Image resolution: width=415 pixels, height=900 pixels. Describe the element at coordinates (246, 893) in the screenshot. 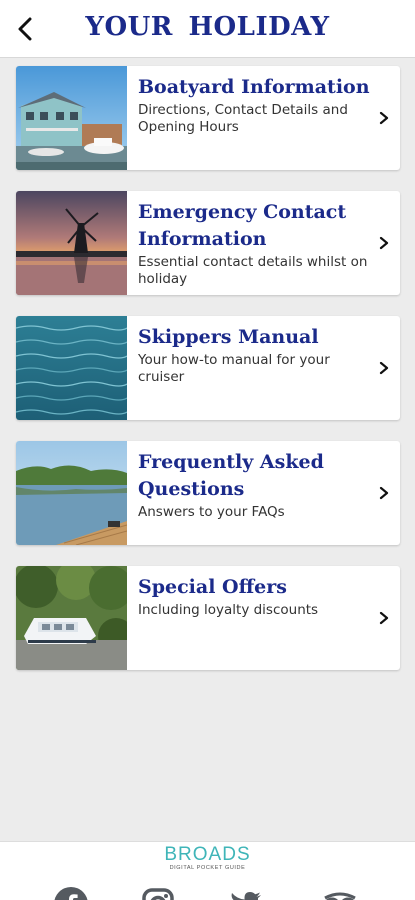

I see `twitter-icon` at that location.